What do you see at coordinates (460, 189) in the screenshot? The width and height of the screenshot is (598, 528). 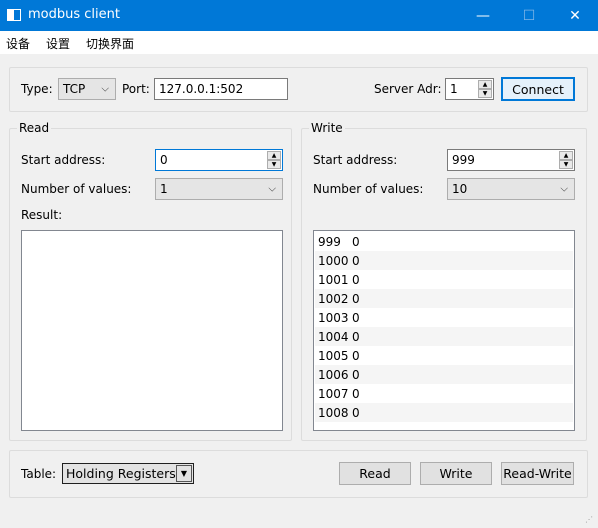 I see `write-count-value: 10` at bounding box center [460, 189].